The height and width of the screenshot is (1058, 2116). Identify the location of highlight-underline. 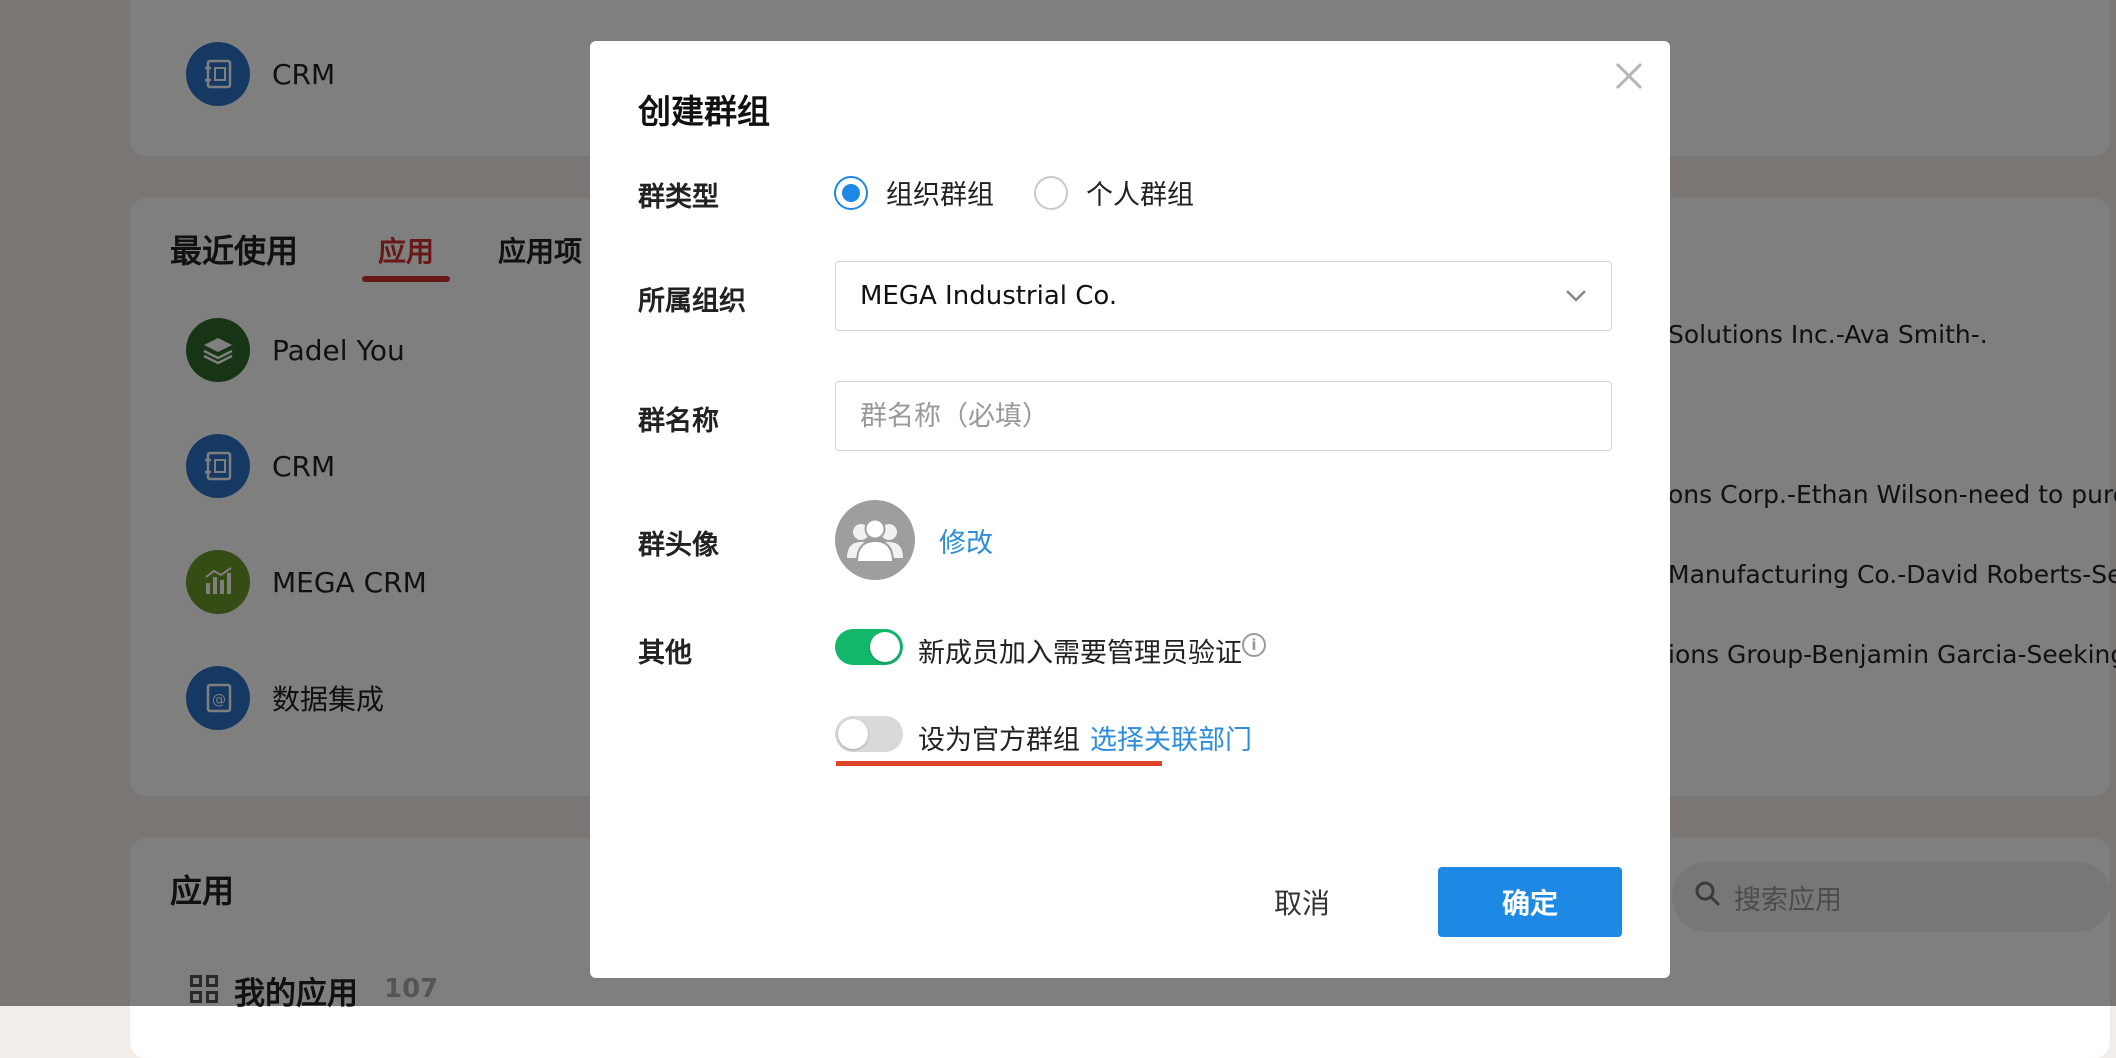
(999, 763).